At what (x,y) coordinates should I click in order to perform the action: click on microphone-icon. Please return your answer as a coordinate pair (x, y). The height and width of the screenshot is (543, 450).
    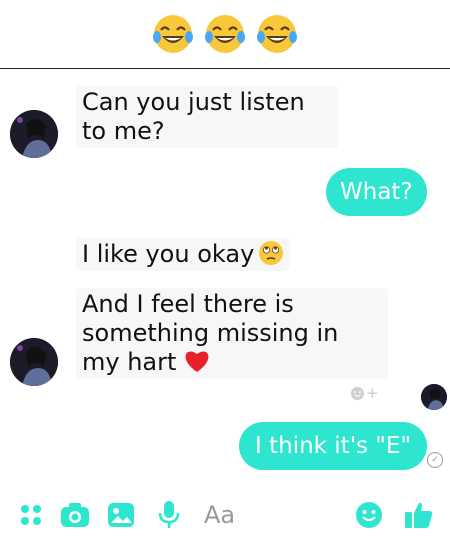
    Looking at the image, I should click on (169, 515).